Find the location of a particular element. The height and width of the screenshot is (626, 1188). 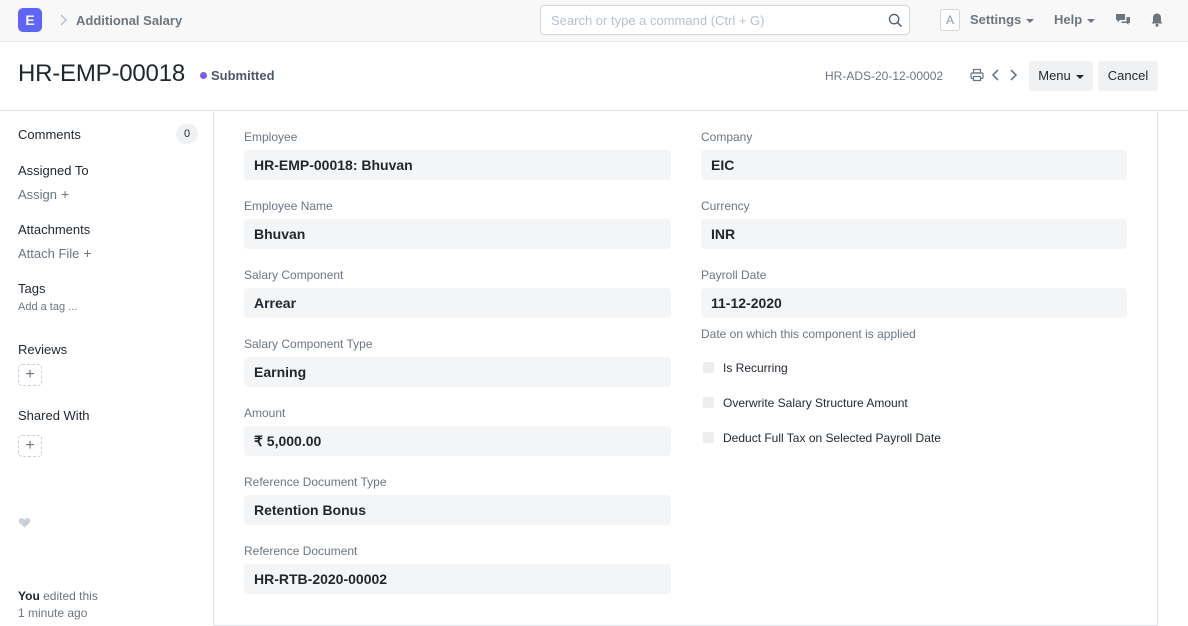

search-input: Search or type a command (Ctrl + G) is located at coordinates (725, 20).